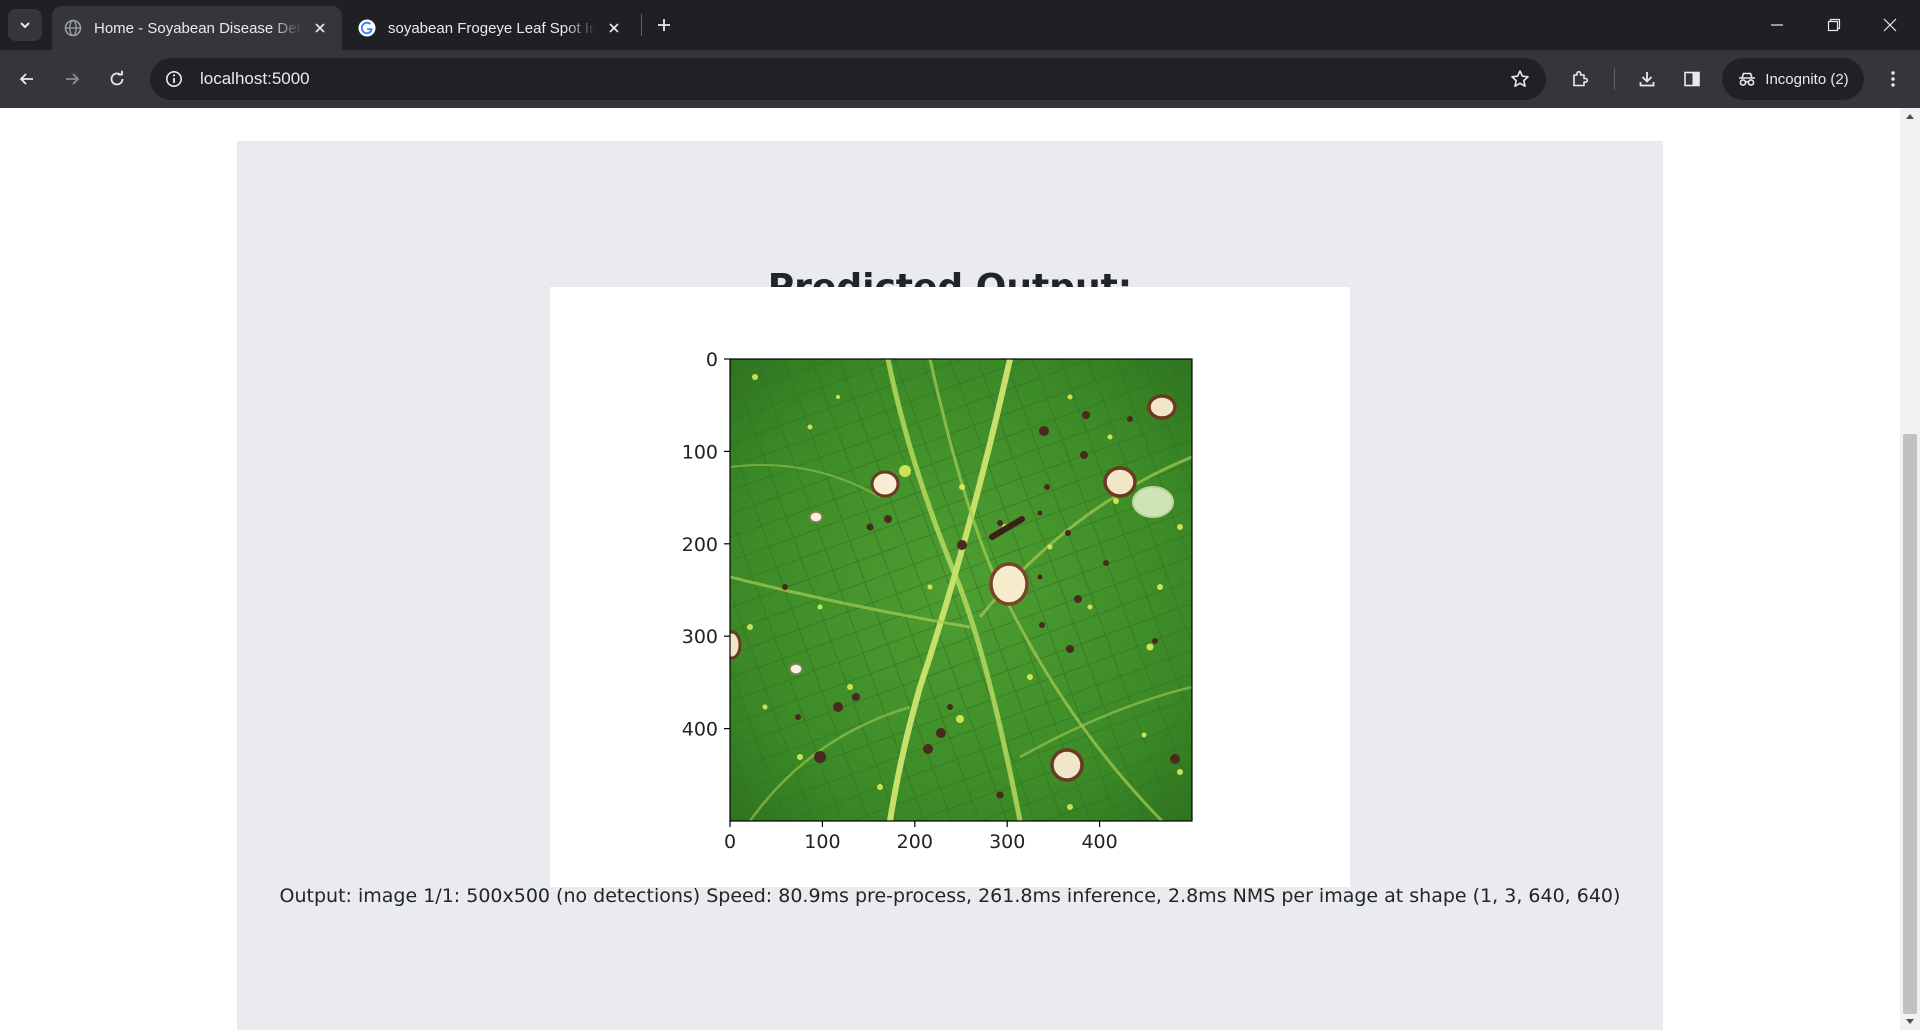 The height and width of the screenshot is (1030, 1920). What do you see at coordinates (1520, 79) in the screenshot?
I see `bookmark-star-icon` at bounding box center [1520, 79].